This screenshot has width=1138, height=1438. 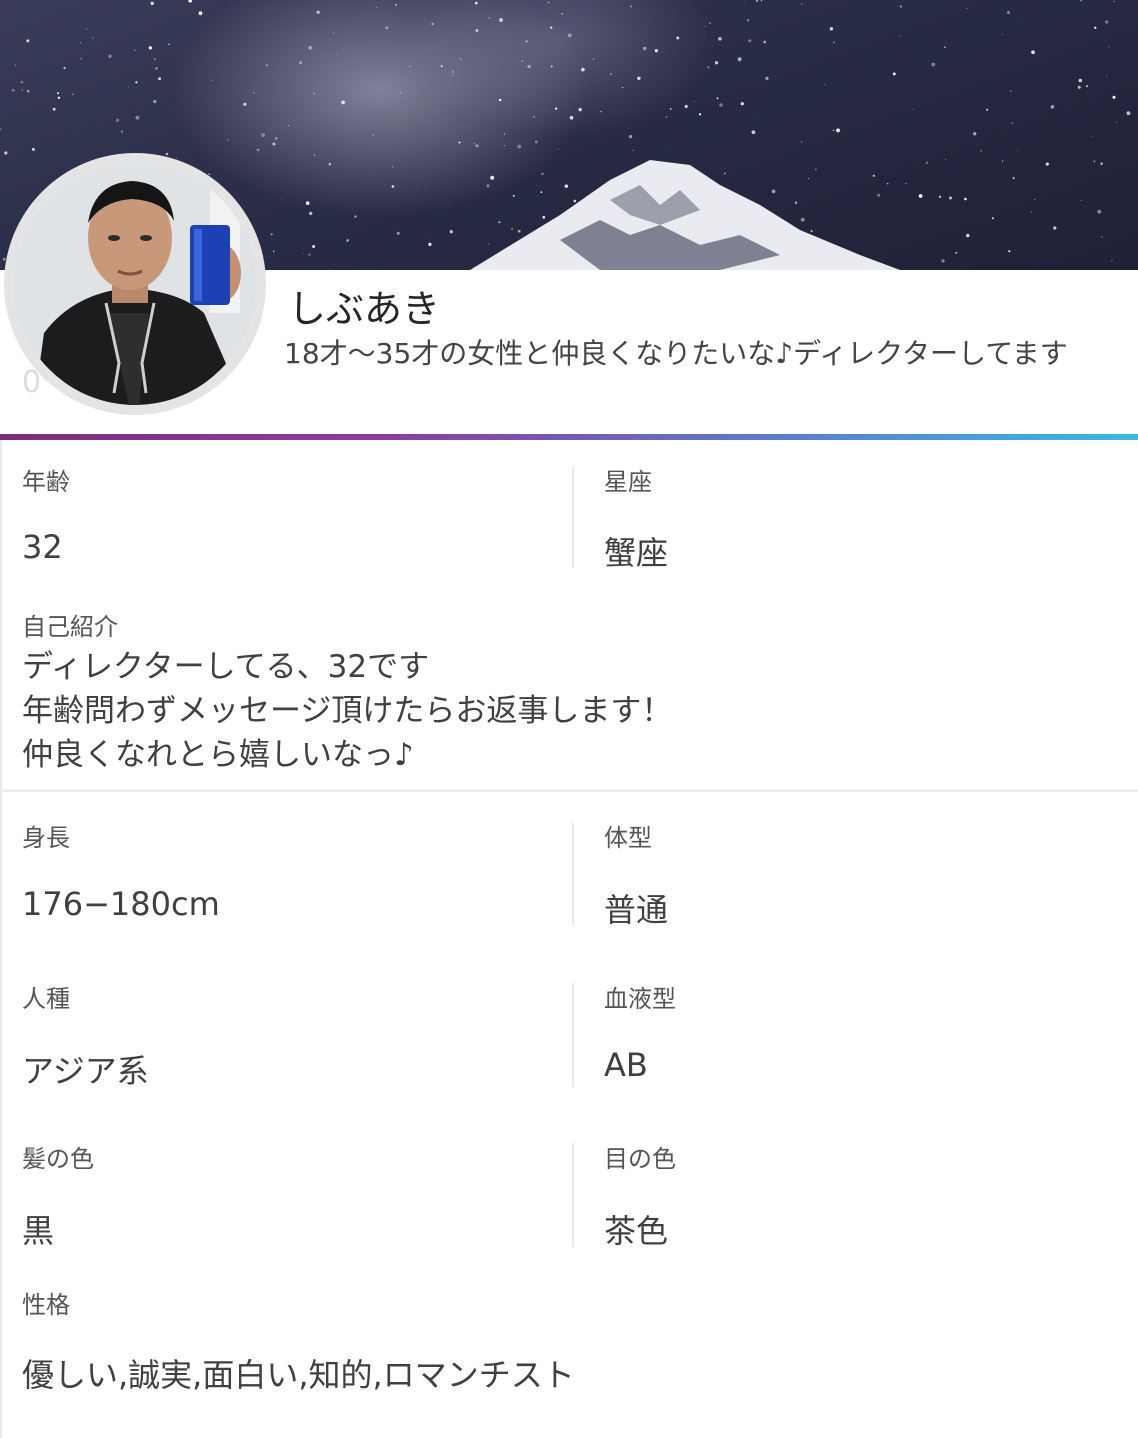 I want to click on body-type-value: 普通, so click(x=636, y=910).